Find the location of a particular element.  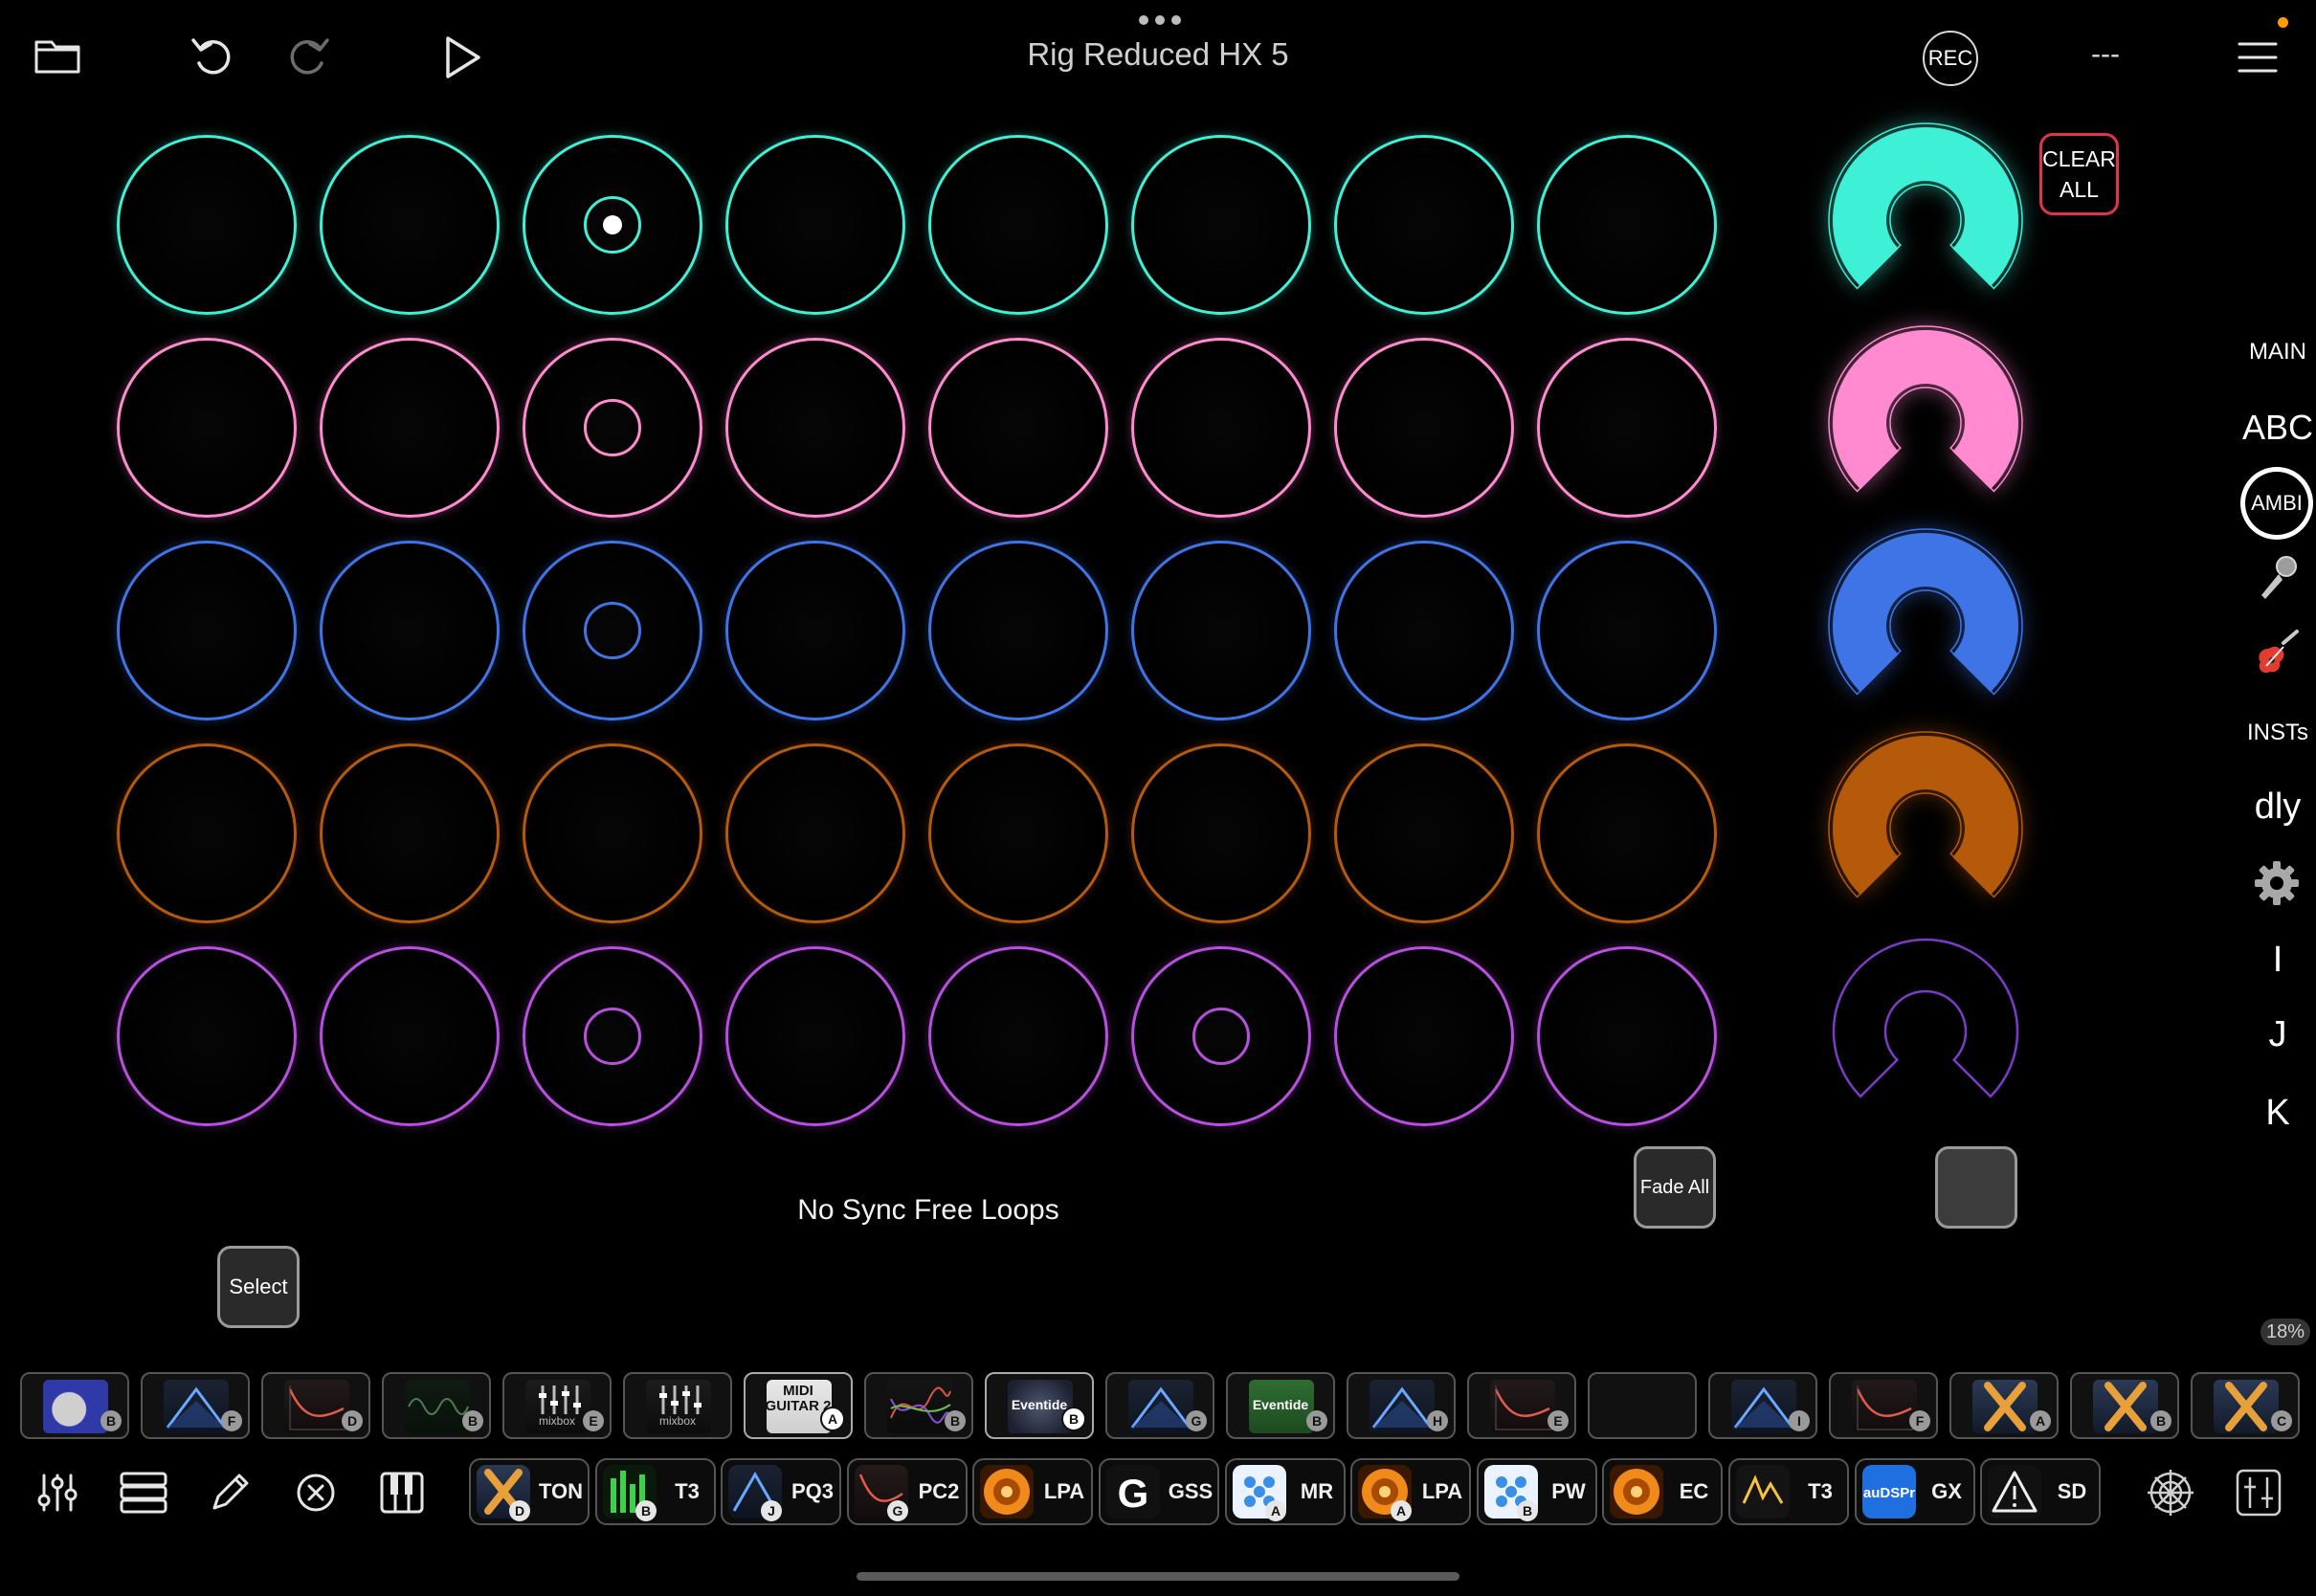

plugin-slot: E is located at coordinates (1521, 1406).